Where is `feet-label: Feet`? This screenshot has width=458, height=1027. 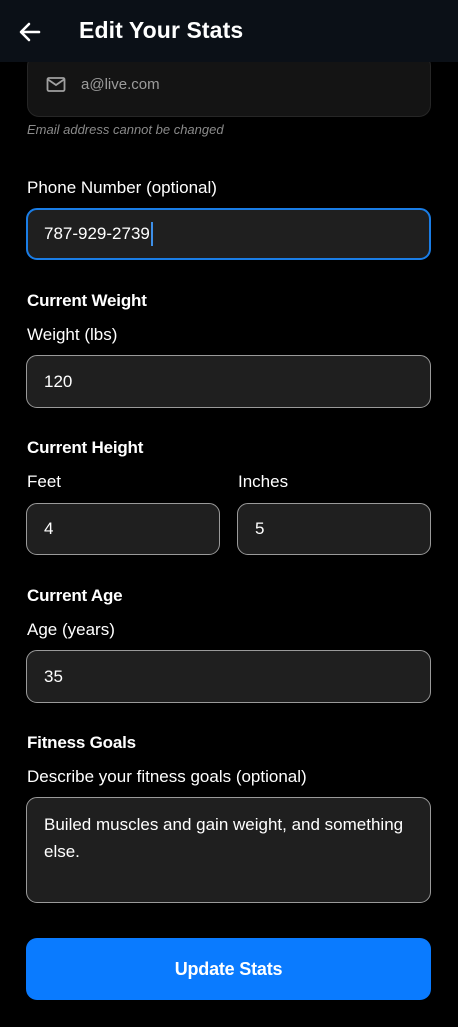 feet-label: Feet is located at coordinates (44, 481).